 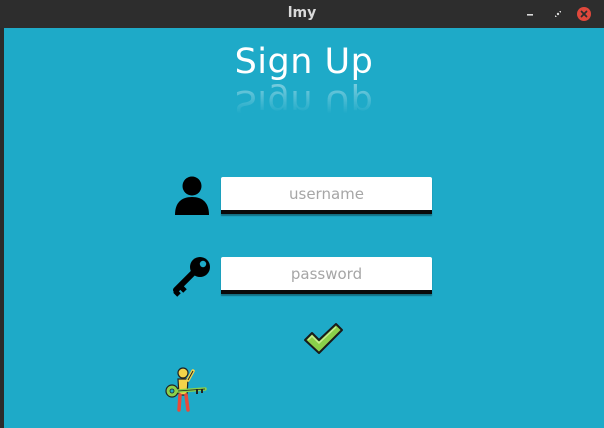 What do you see at coordinates (304, 102) in the screenshot?
I see `signup-heading-reflection: Sign Up` at bounding box center [304, 102].